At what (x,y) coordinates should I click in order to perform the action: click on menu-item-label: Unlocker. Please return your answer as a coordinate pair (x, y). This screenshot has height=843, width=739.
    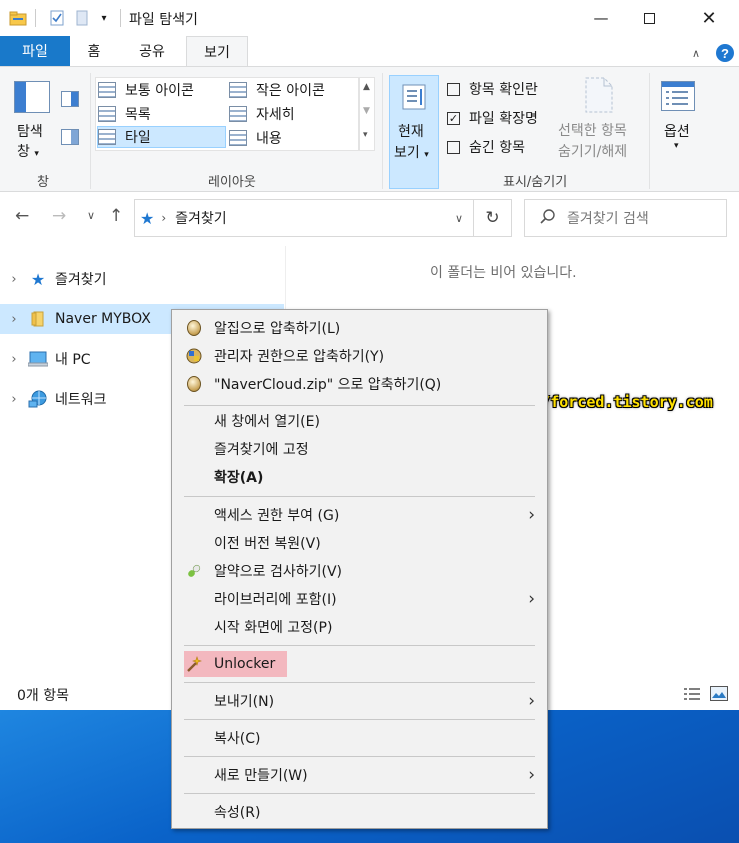
    Looking at the image, I should click on (245, 664).